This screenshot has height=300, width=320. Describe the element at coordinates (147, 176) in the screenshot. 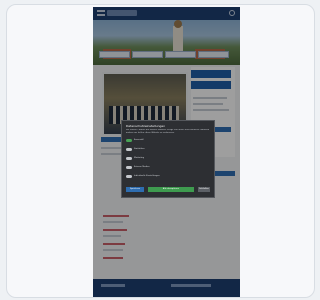

I see `option-label: Individuelle Einstellungen` at that location.